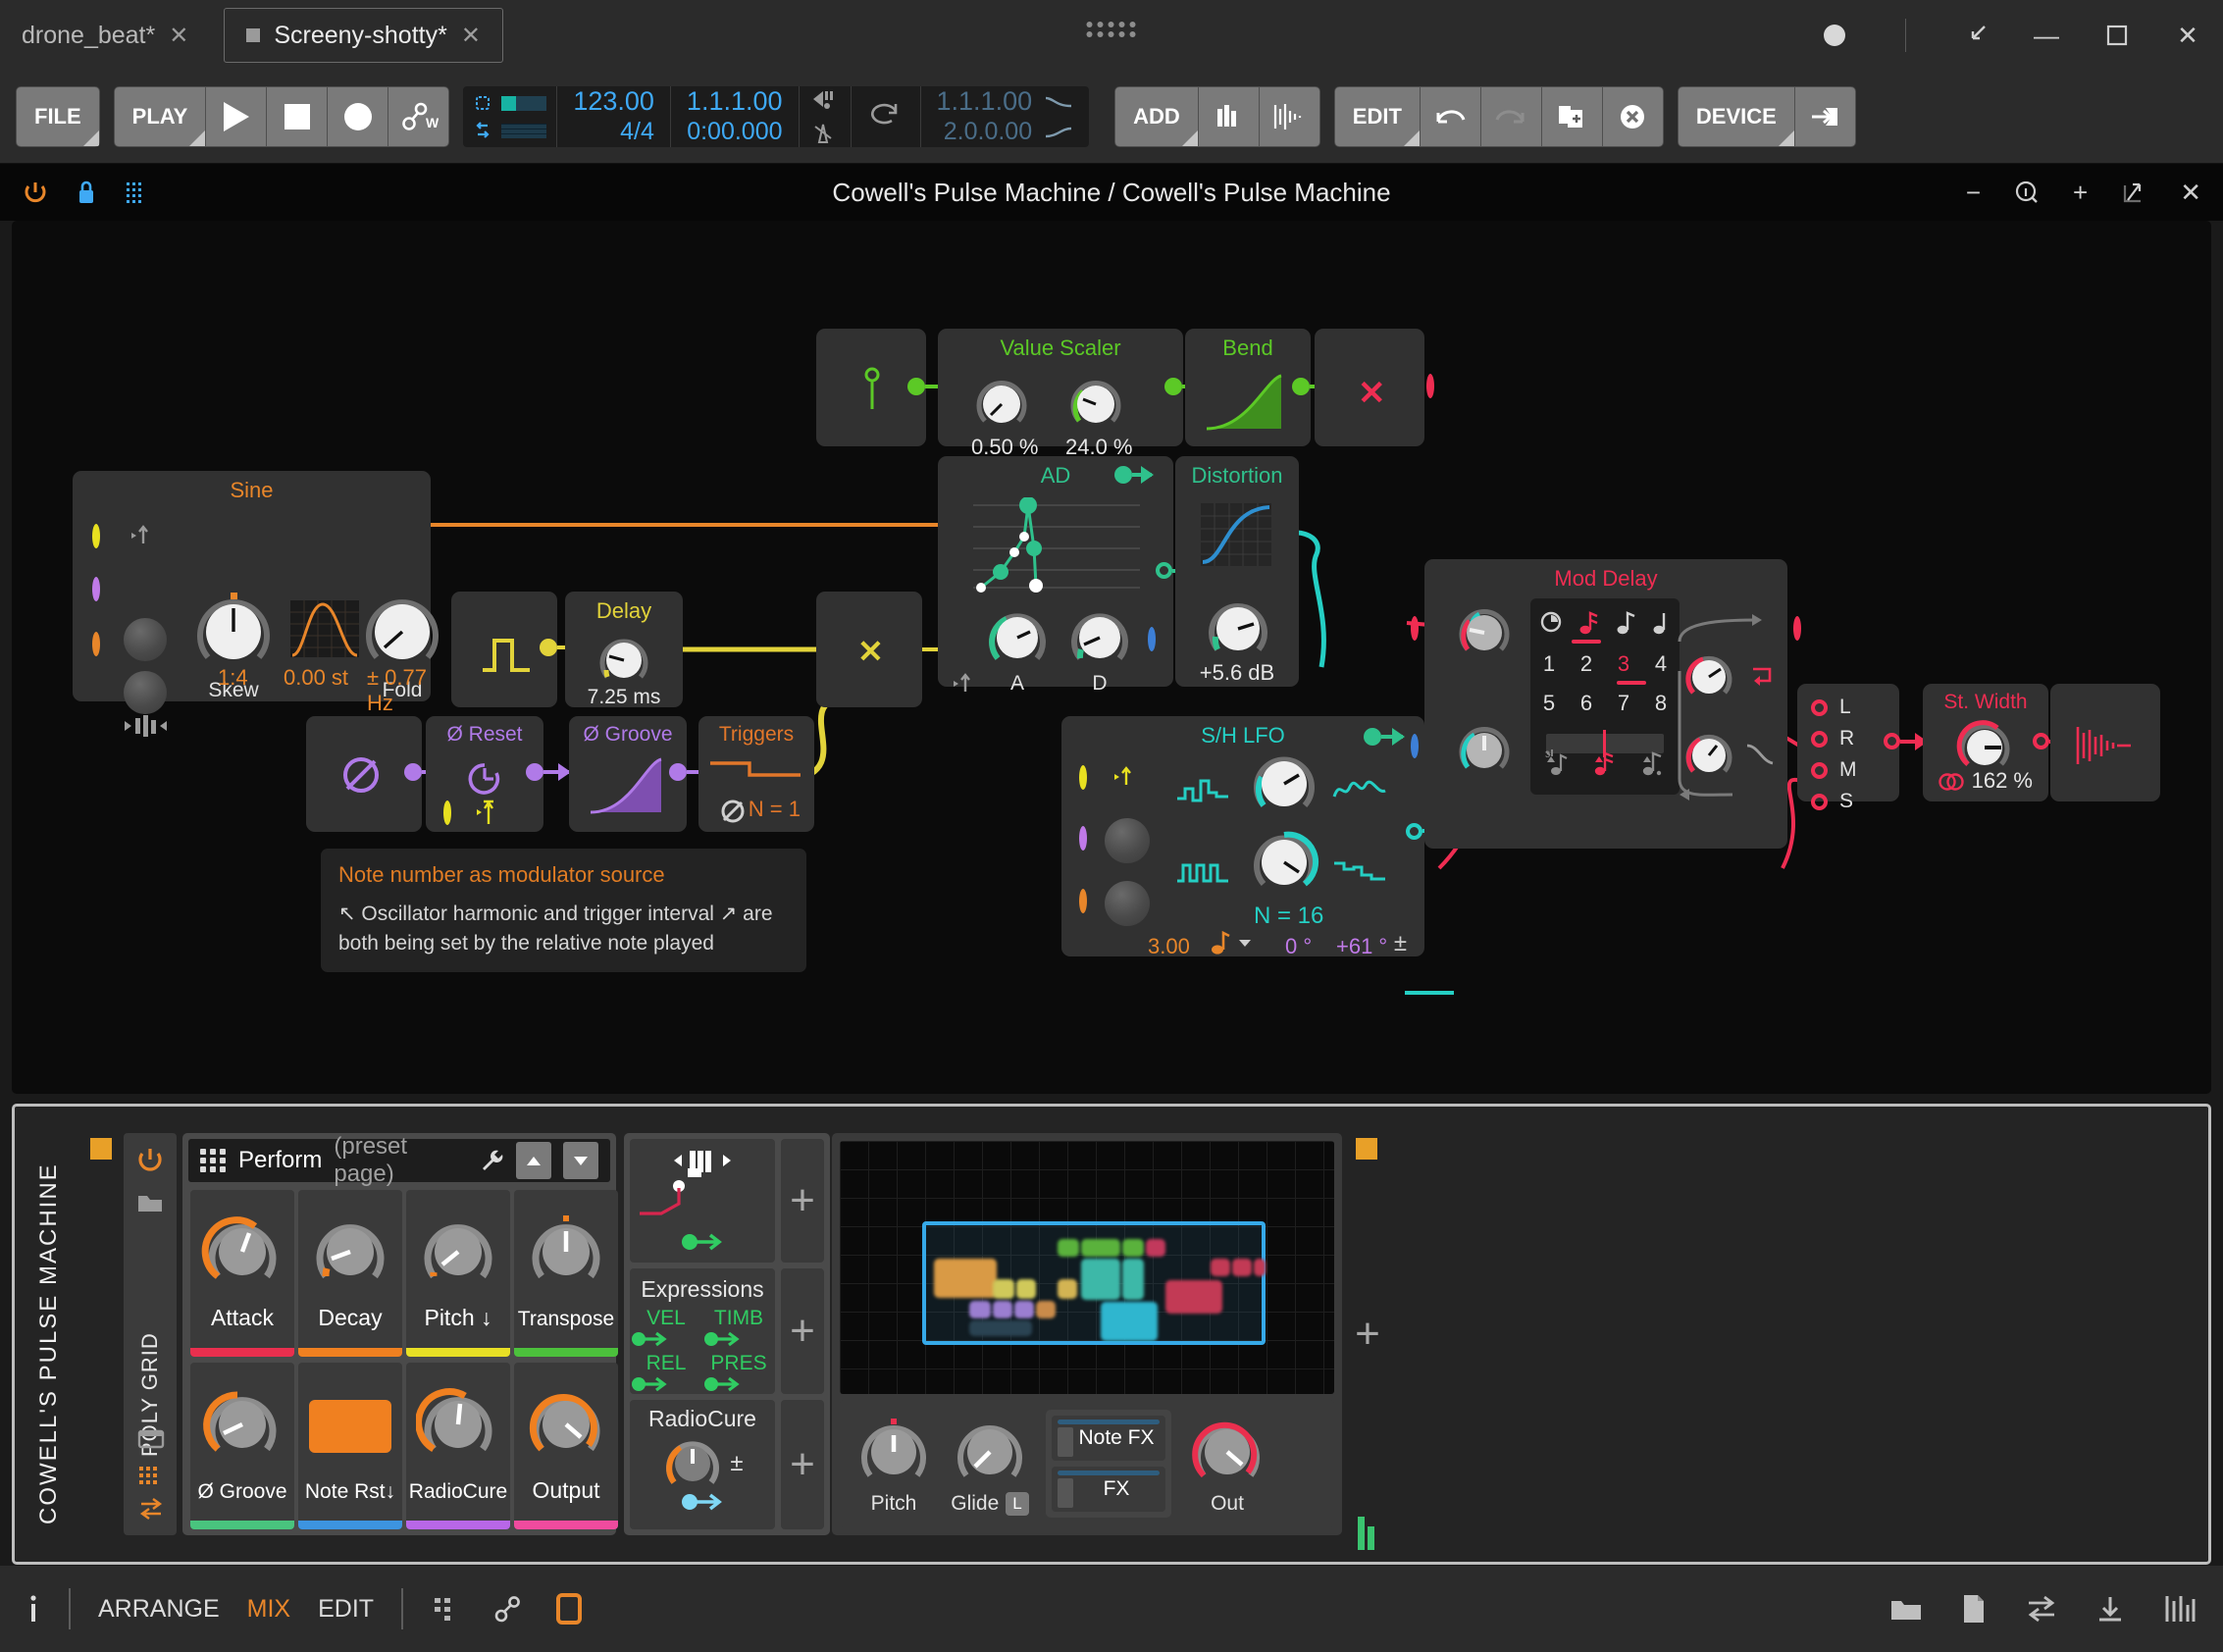 Image resolution: width=2223 pixels, height=1652 pixels. I want to click on module-channels: L R M S, so click(1873, 748).